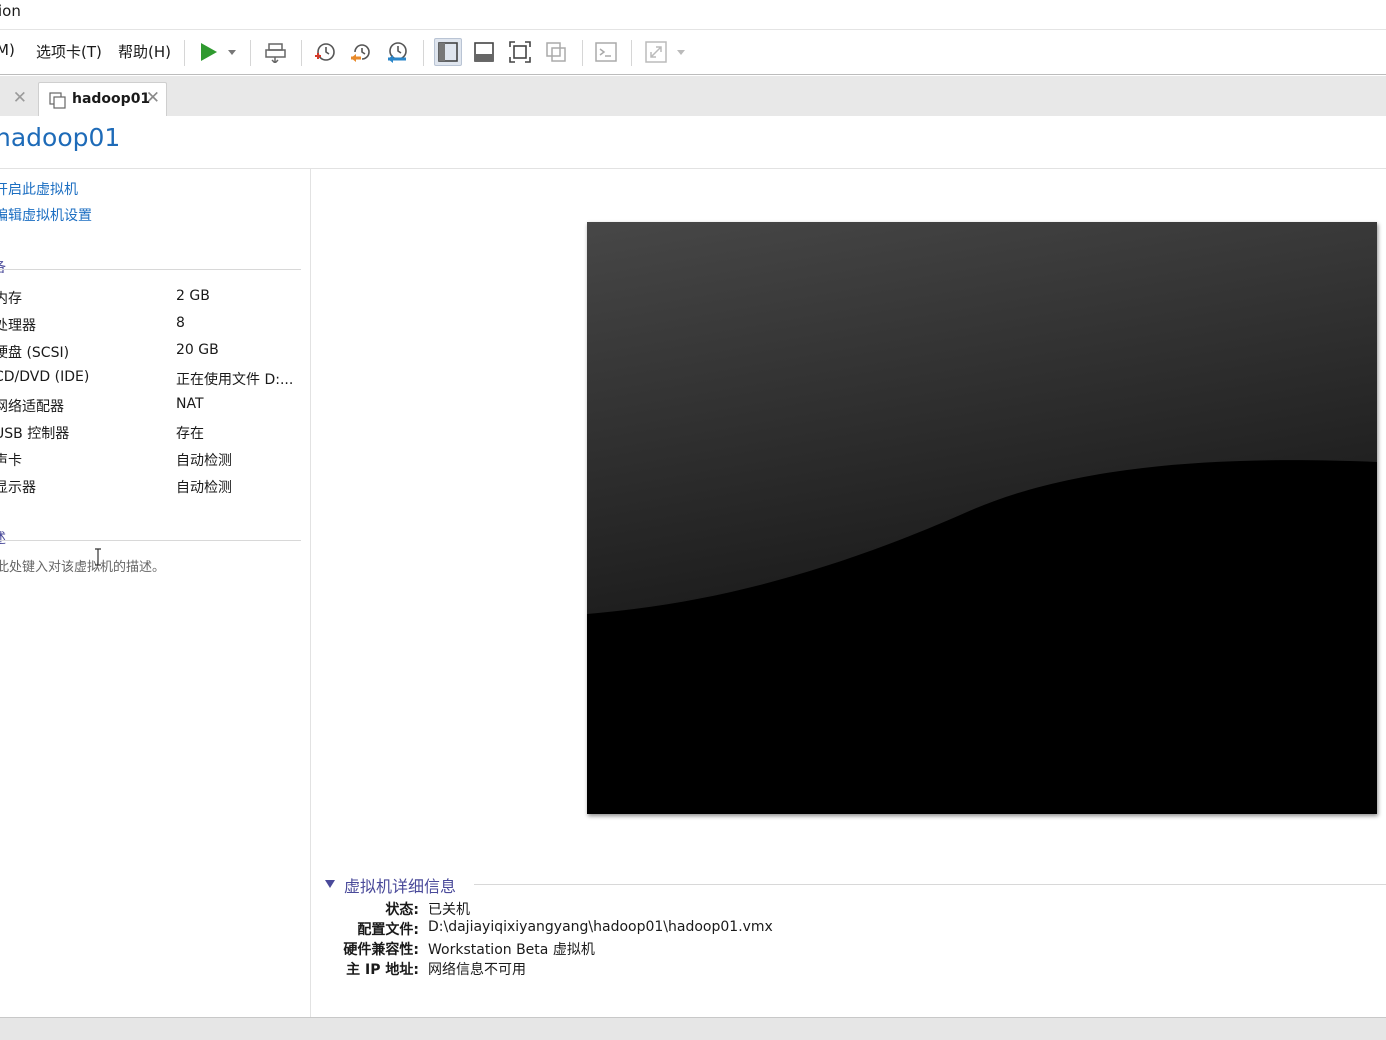 The width and height of the screenshot is (1386, 1040). I want to click on edit-settings-link: 编辑虚拟机设置, so click(46, 215).